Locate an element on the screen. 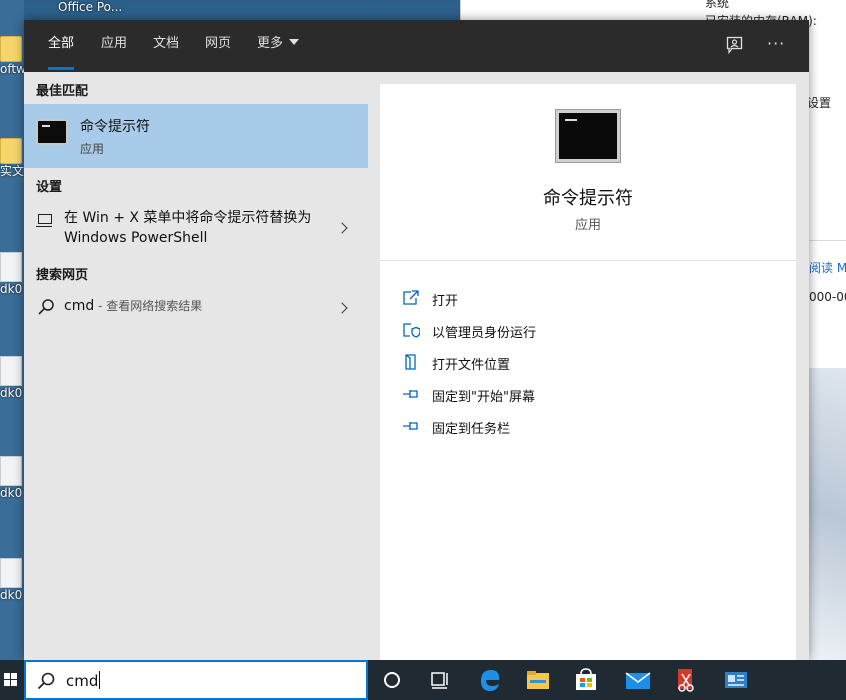 This screenshot has height=700, width=846. open-file-location-label: 打开文件位置 is located at coordinates (471, 365).